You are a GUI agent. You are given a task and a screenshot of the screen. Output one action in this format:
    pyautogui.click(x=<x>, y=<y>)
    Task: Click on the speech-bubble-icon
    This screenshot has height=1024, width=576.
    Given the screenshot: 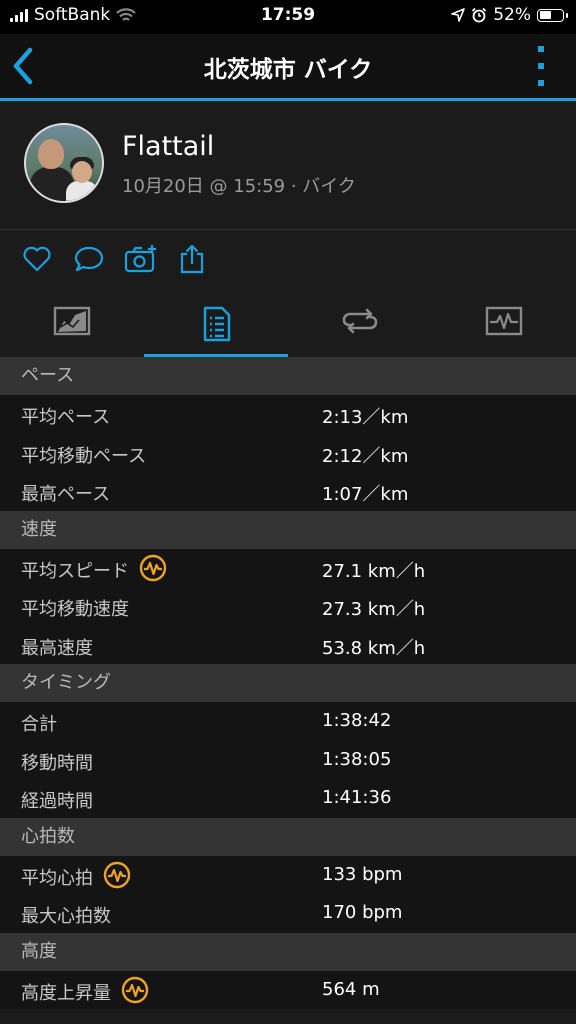 What is the action you would take?
    pyautogui.click(x=89, y=259)
    